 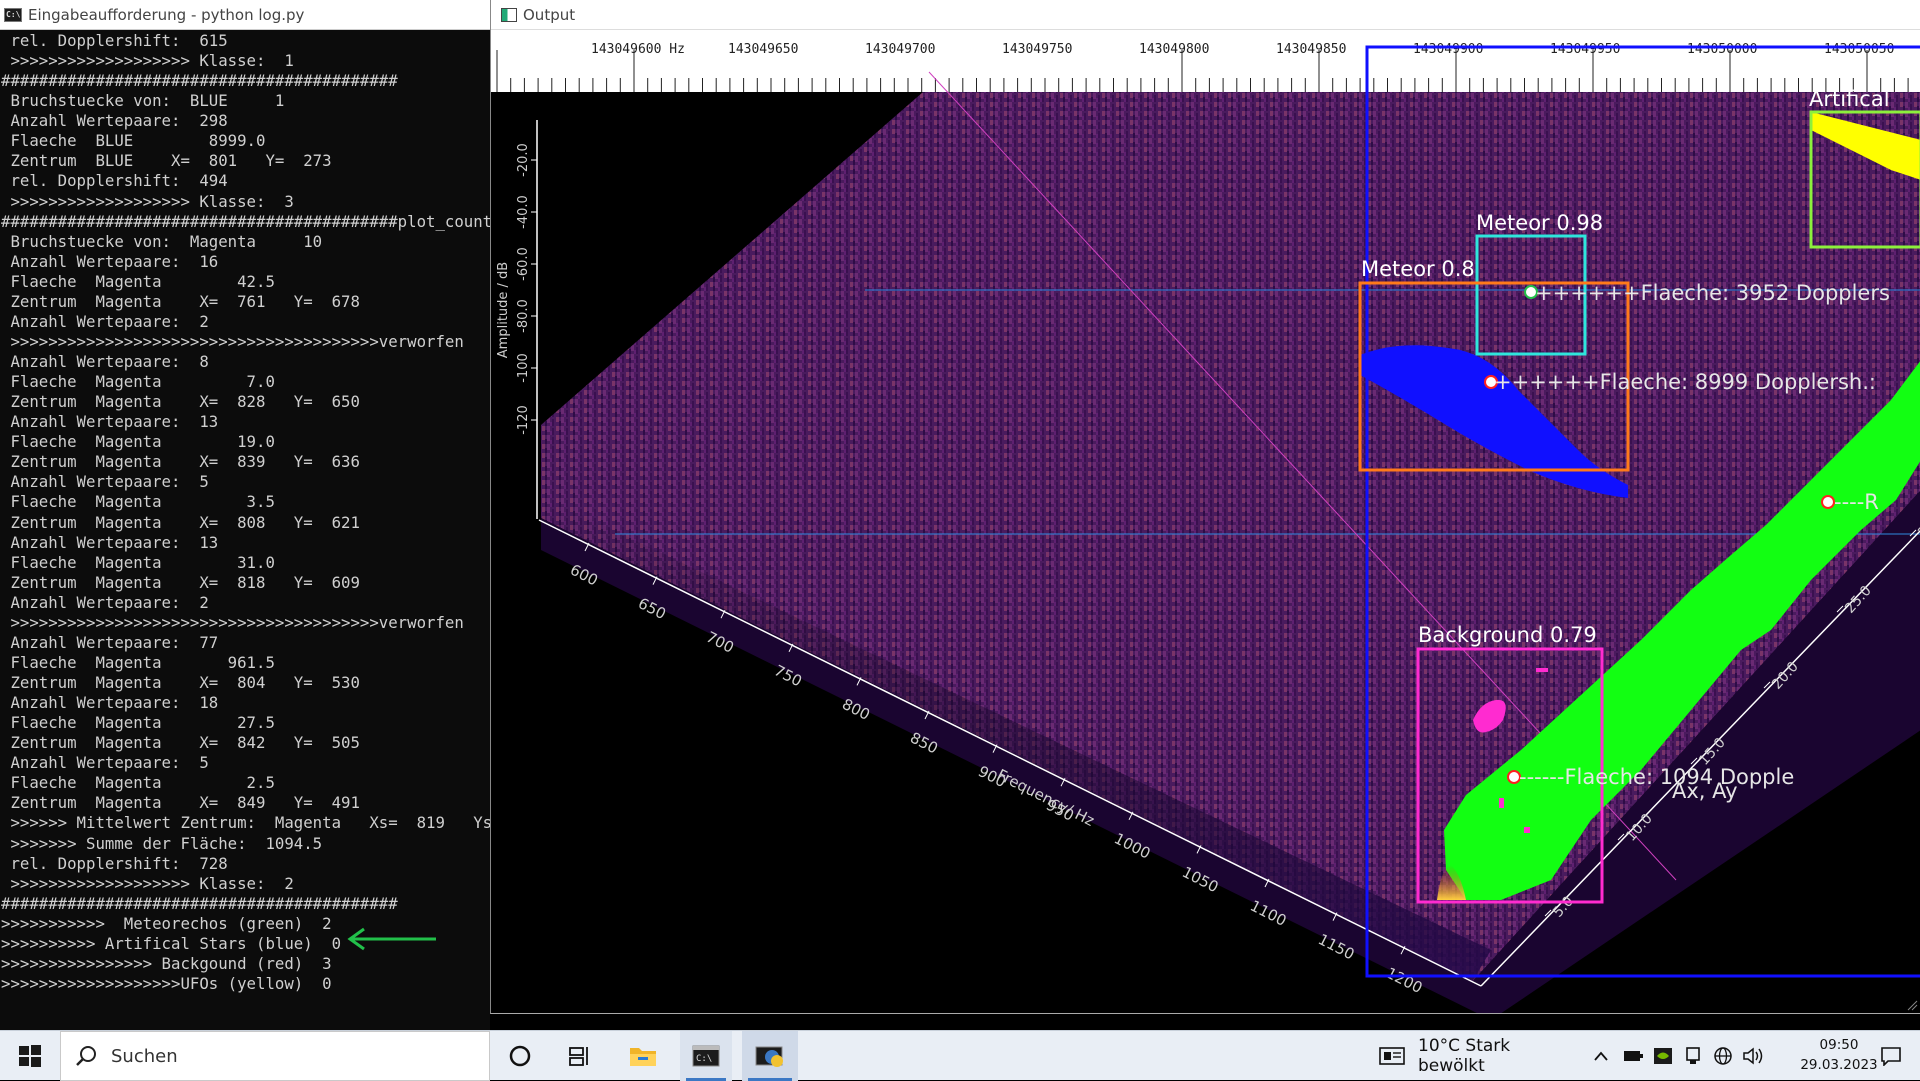 I want to click on console-line: Bruchstuecke von: BLUE 1, so click(x=143, y=101).